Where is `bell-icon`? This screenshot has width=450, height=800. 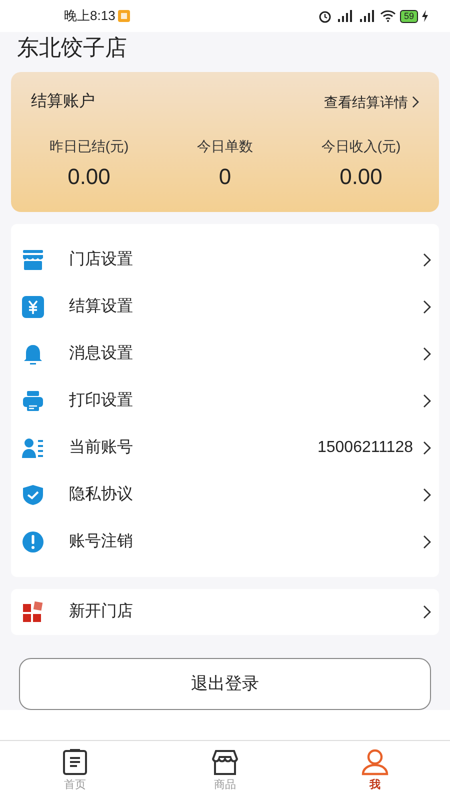 bell-icon is located at coordinates (33, 353).